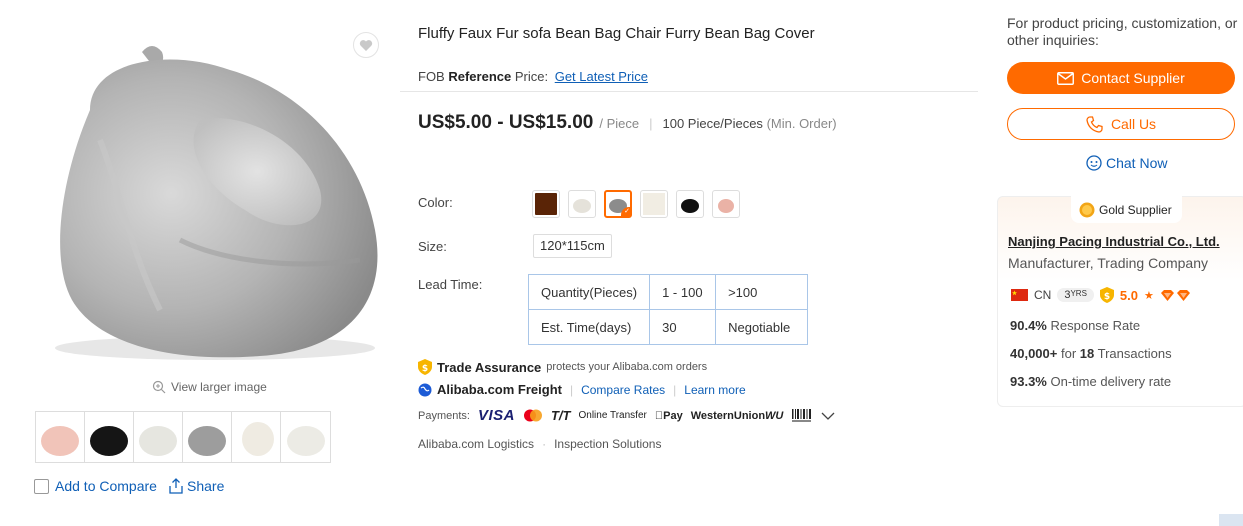 This screenshot has height=526, width=1243. I want to click on western-union-logo: WesternUnionWU, so click(737, 416).